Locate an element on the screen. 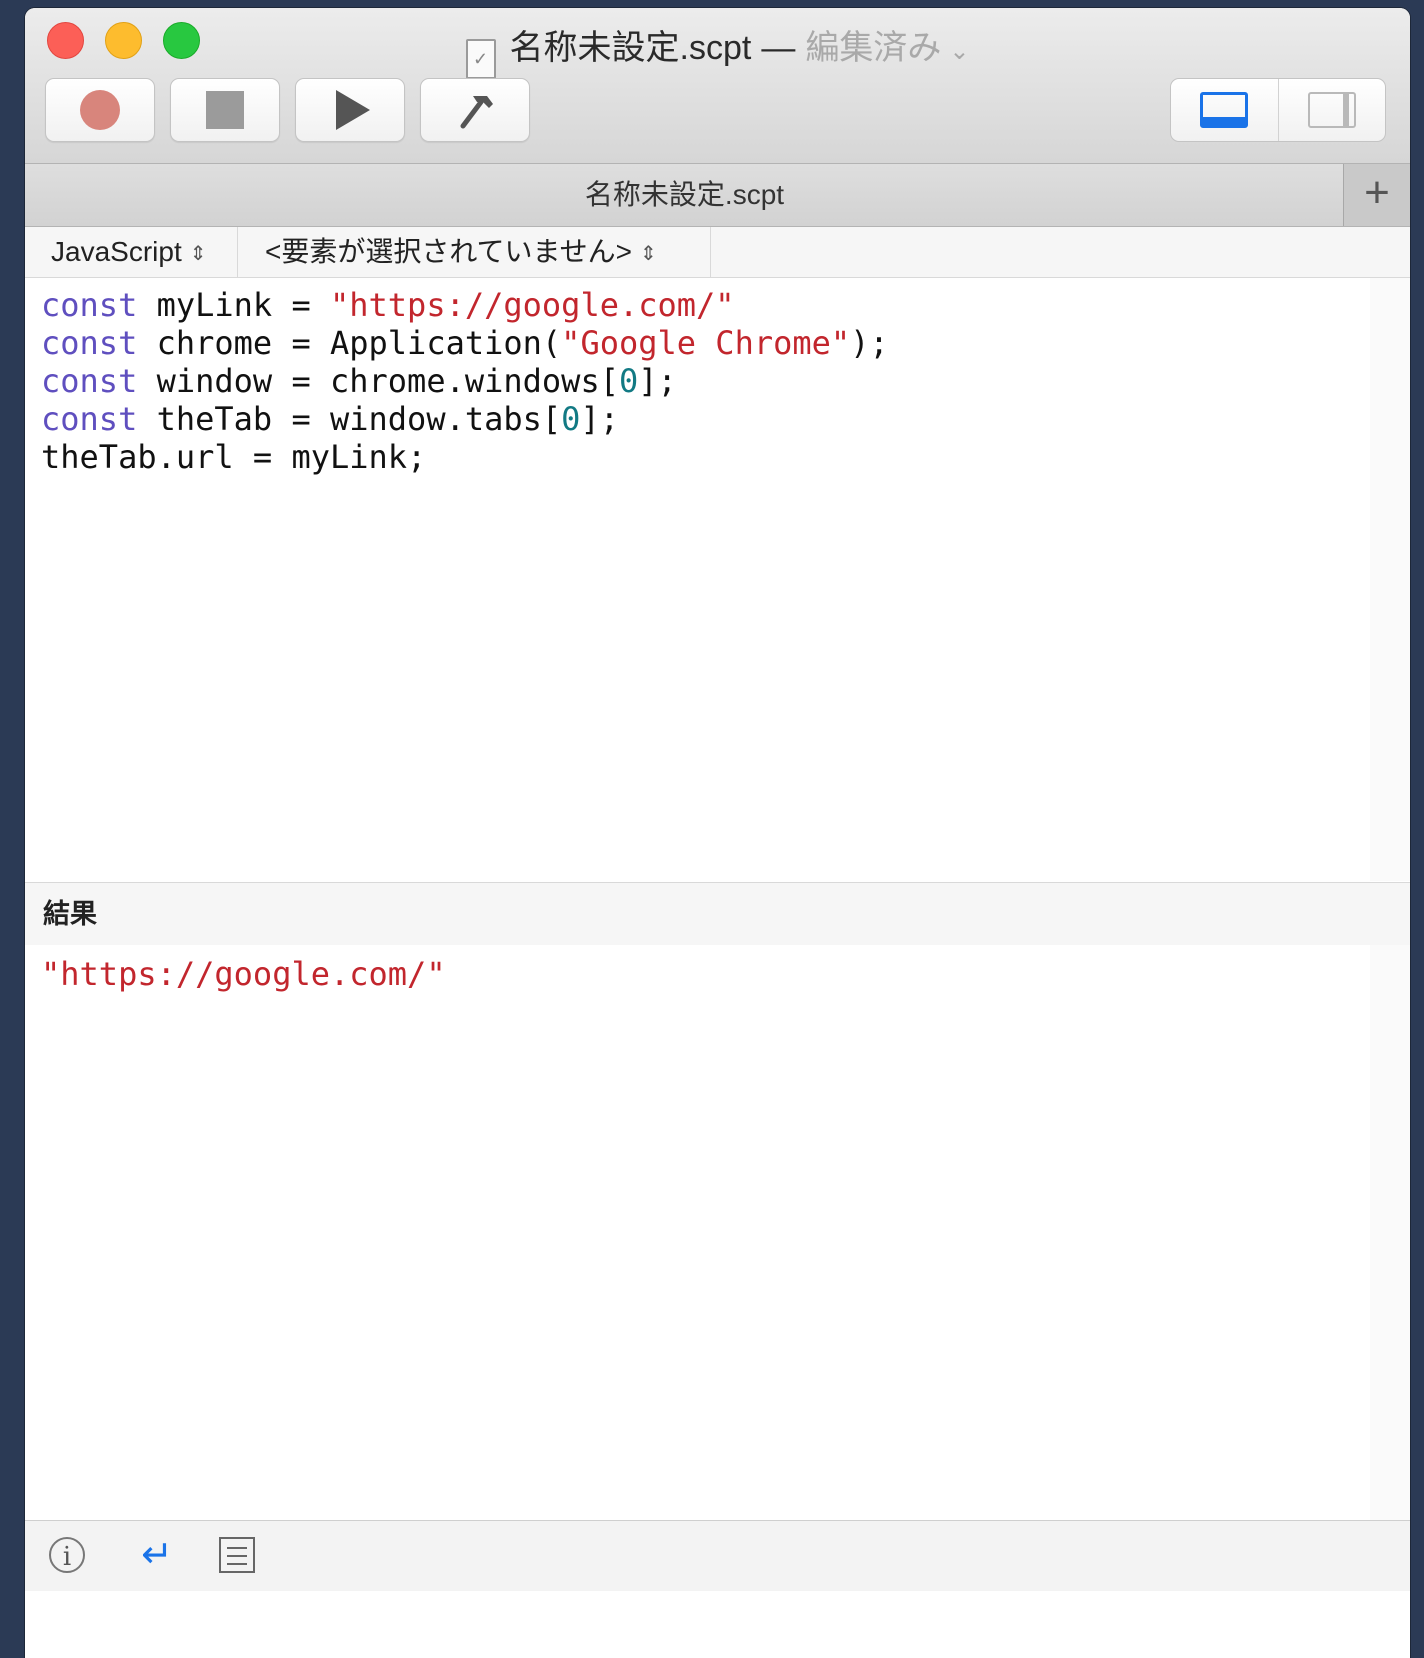 This screenshot has width=1424, height=1658. hammer-icon is located at coordinates (476, 112).